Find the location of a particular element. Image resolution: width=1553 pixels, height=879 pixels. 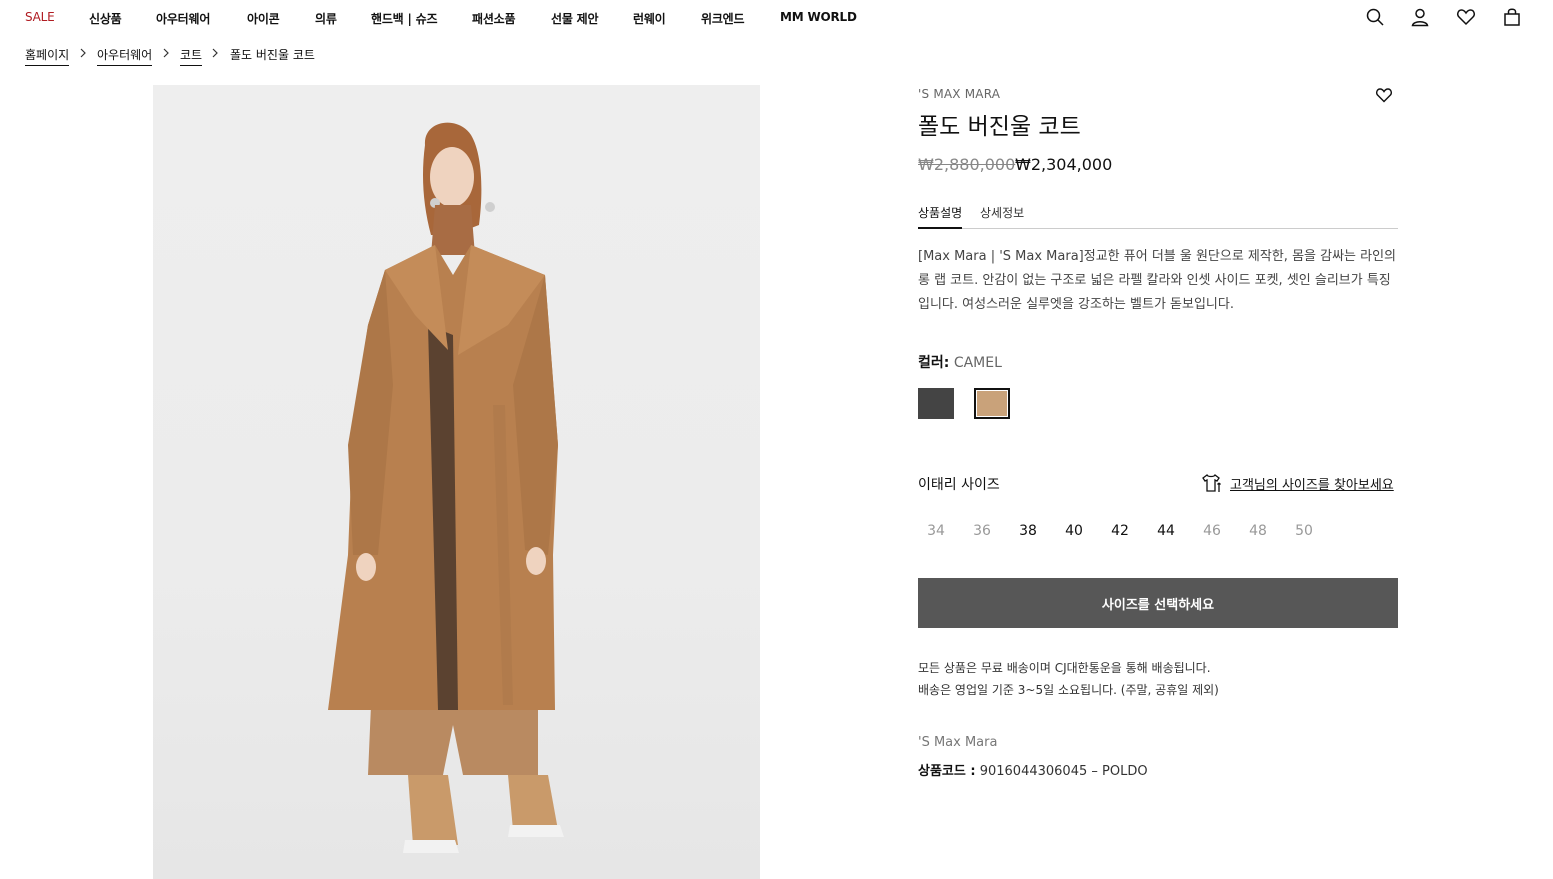

breadcrumb-coats: 코트 is located at coordinates (191, 56).